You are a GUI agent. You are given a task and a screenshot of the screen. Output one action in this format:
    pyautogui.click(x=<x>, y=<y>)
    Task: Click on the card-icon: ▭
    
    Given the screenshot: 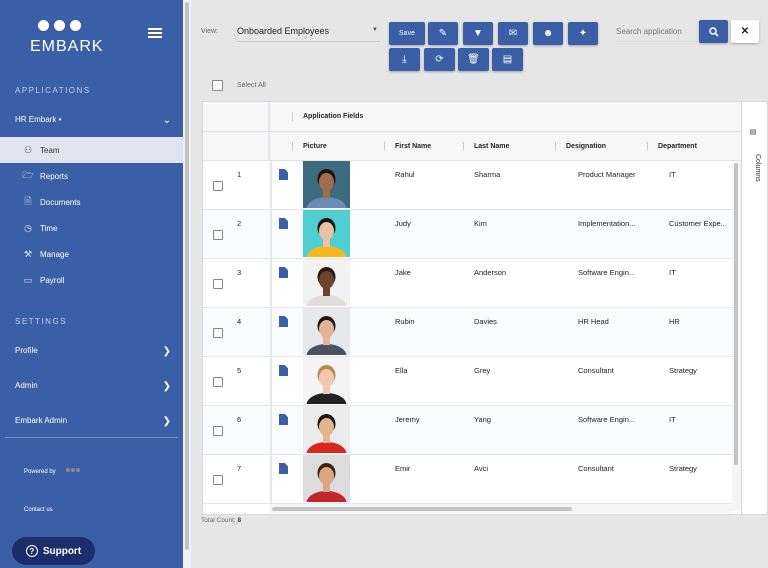 What is the action you would take?
    pyautogui.click(x=28, y=279)
    